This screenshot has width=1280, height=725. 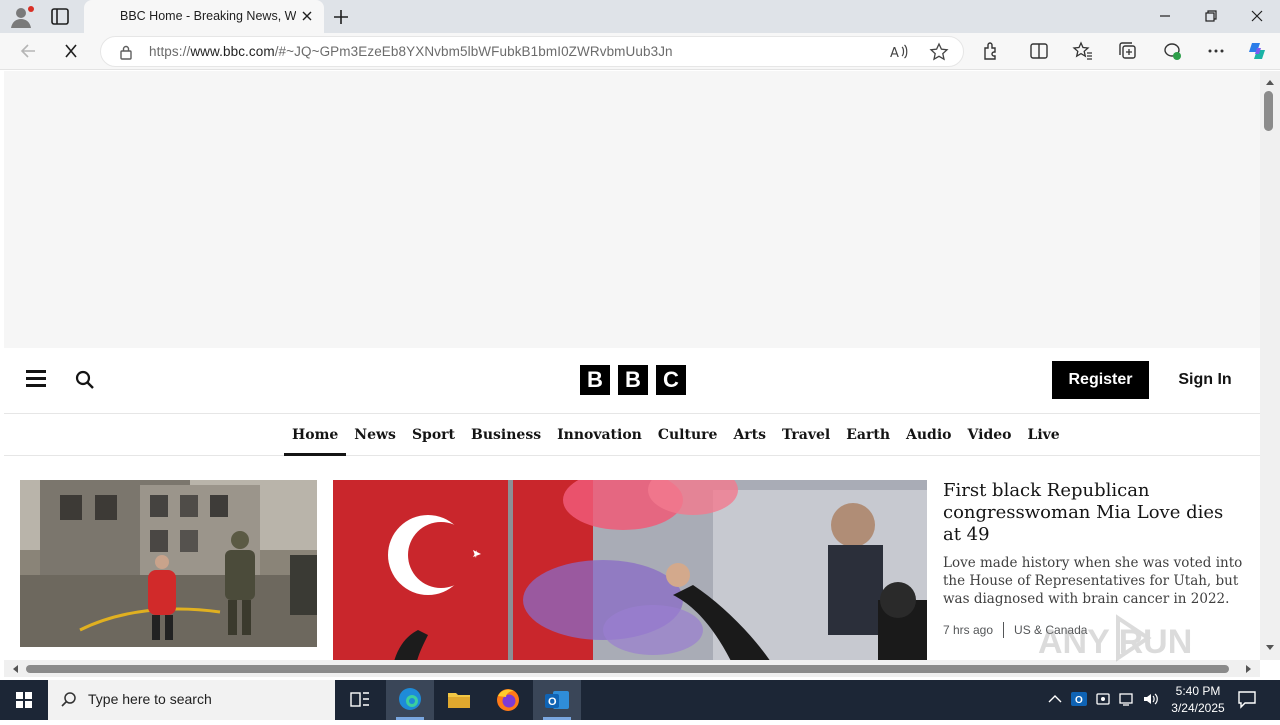 I want to click on show-hidden-icons-chevron-icon, so click(x=1055, y=699).